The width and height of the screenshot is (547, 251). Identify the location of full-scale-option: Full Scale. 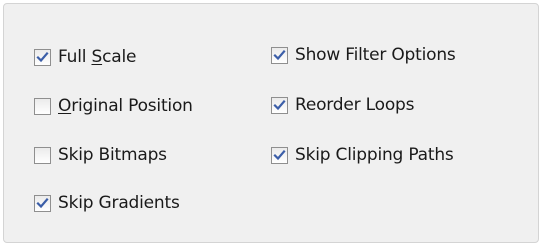
(85, 57).